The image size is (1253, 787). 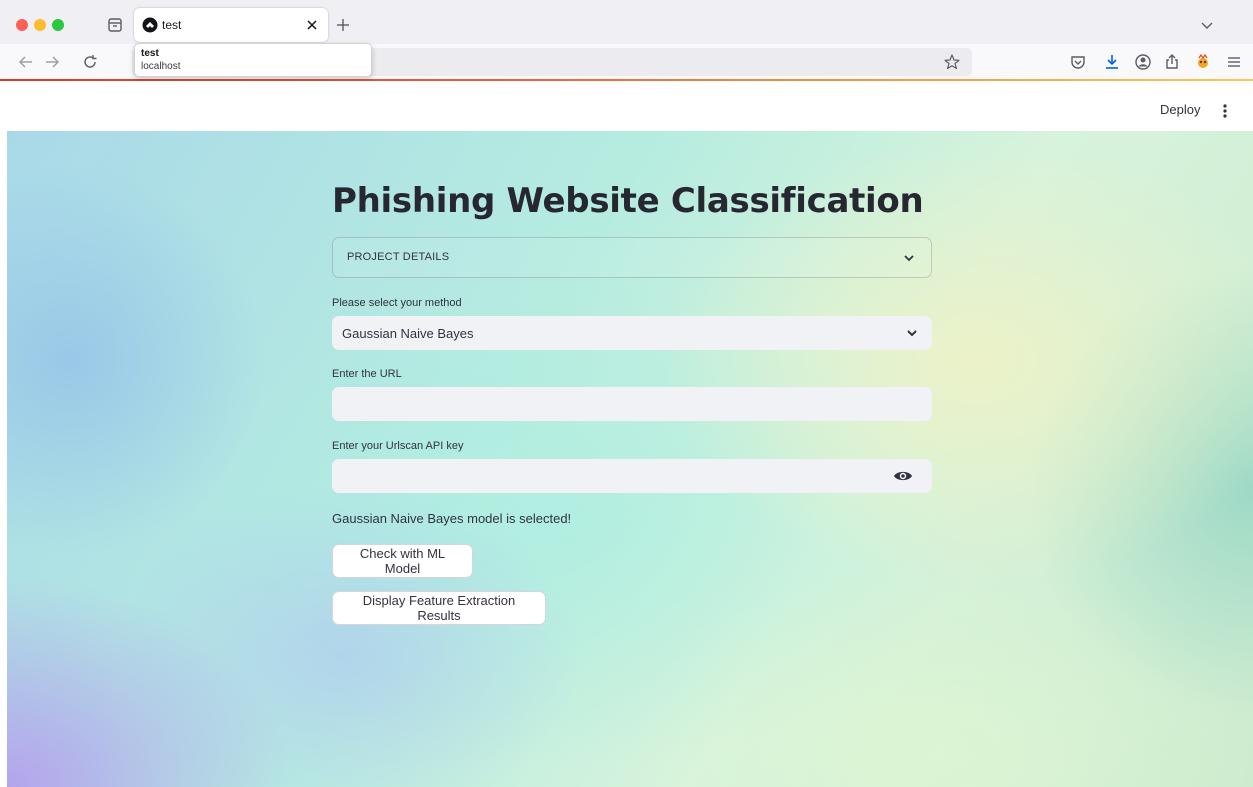 I want to click on project-details-expander: PROJECT DETAILS, so click(x=632, y=257).